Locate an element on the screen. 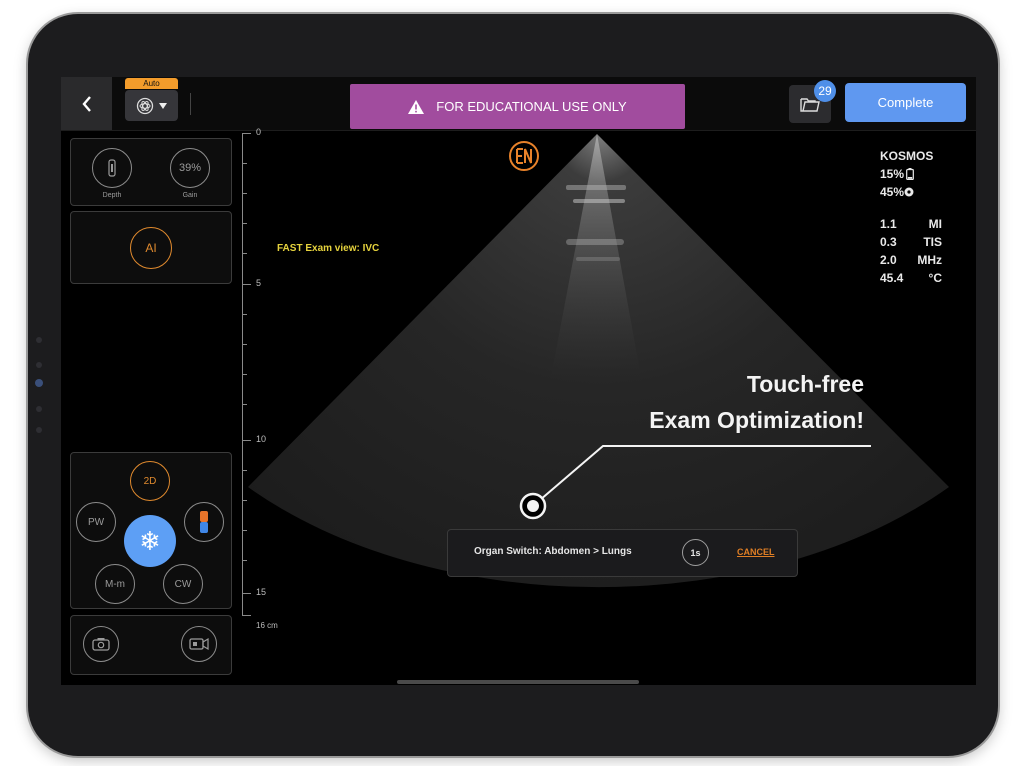  scale-label: 15 is located at coordinates (261, 592).